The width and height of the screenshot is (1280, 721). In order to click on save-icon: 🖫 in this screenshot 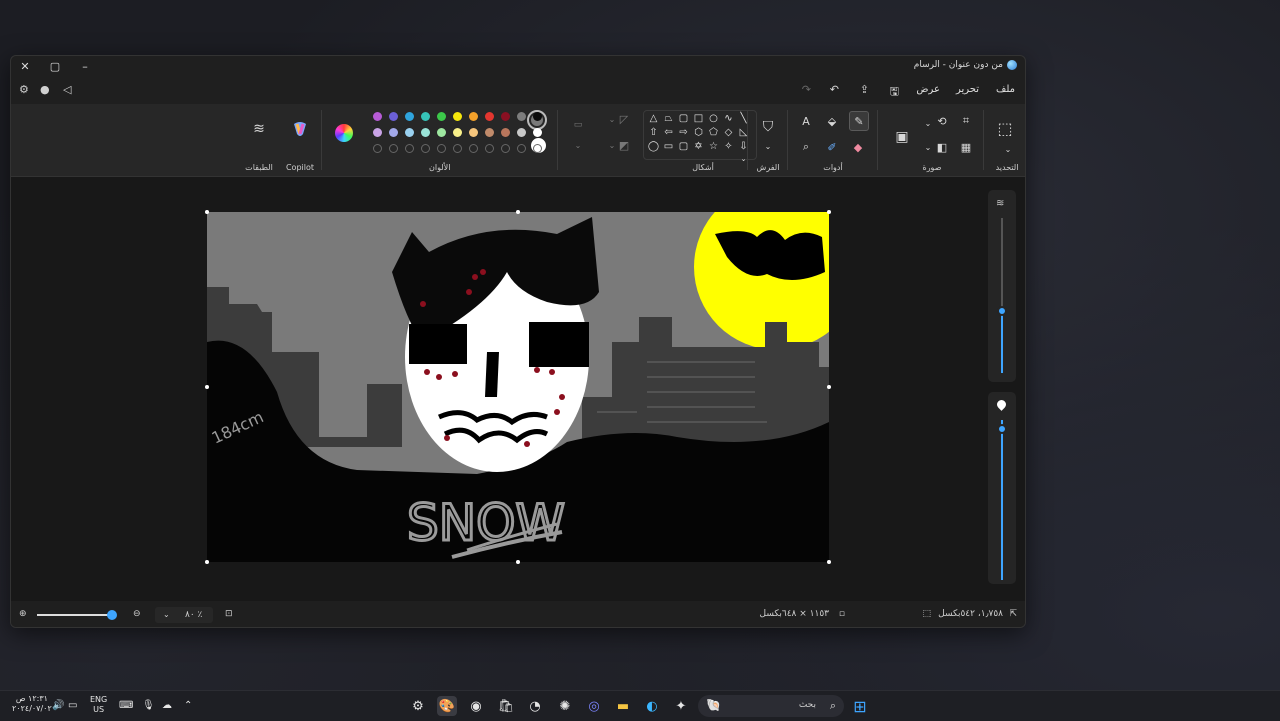, I will do `click(894, 92)`.